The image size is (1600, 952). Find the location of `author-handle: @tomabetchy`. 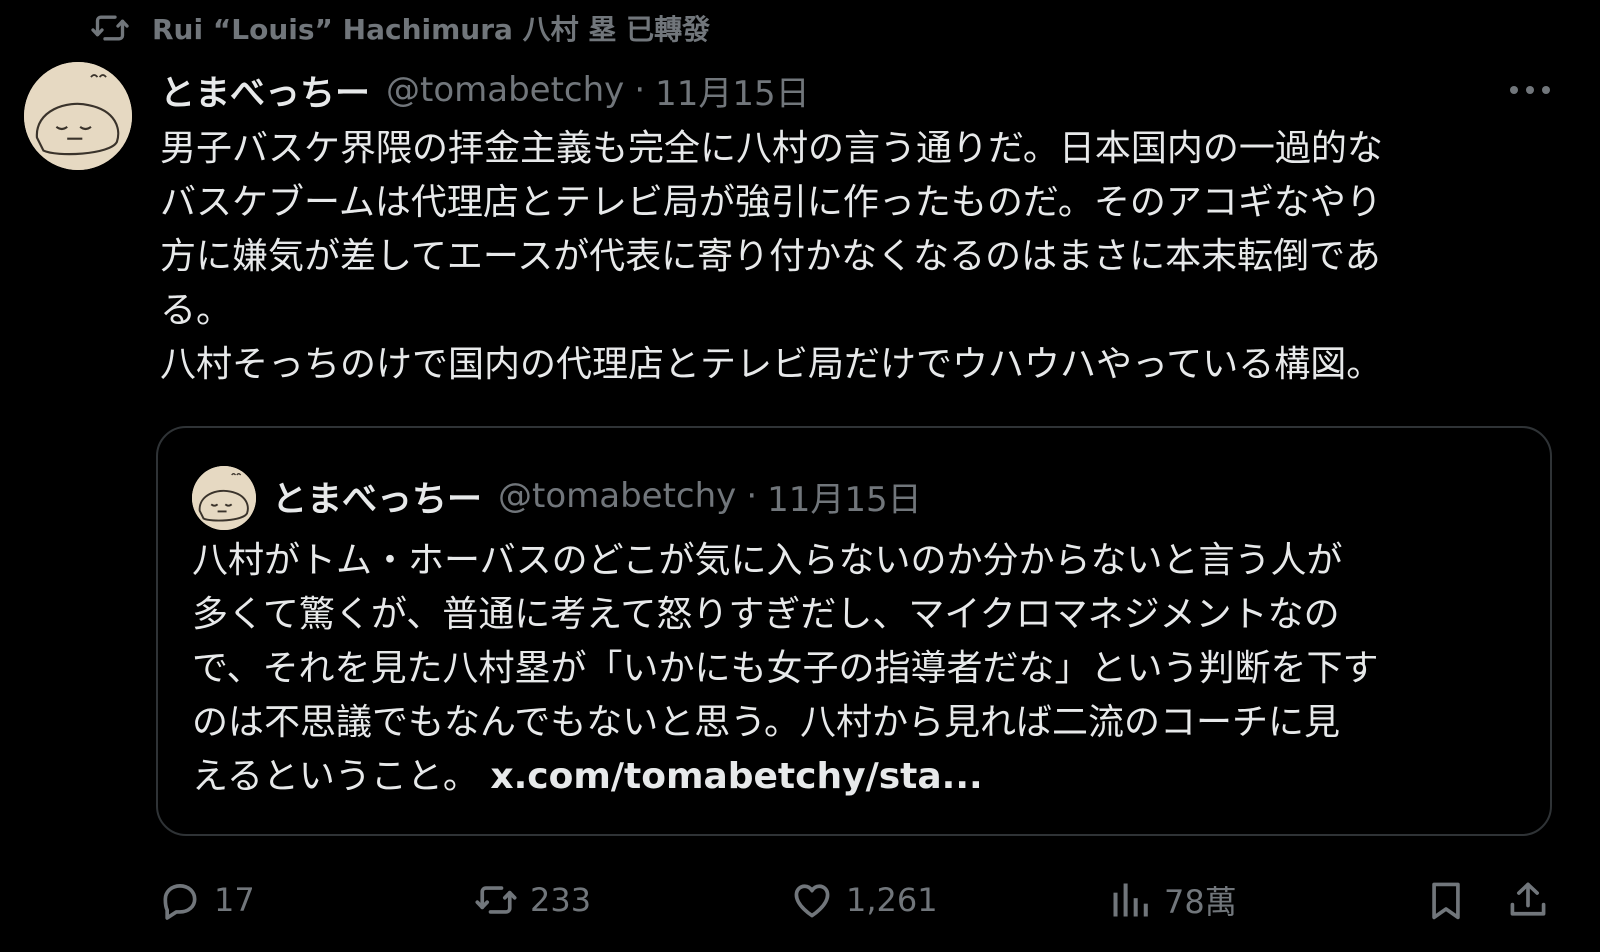

author-handle: @tomabetchy is located at coordinates (505, 90).